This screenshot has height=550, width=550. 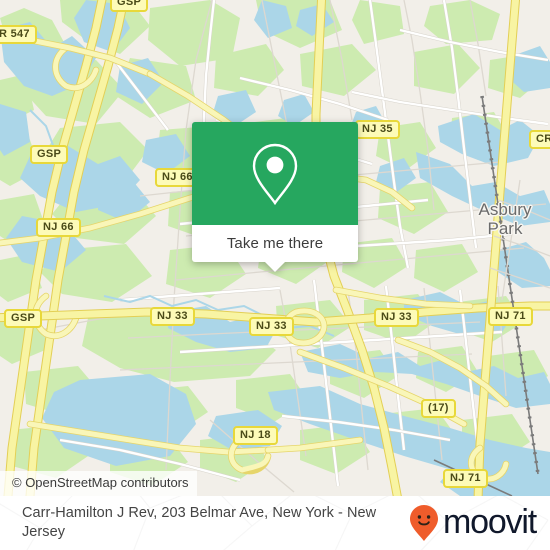 I want to click on moovit-logo: moovit, so click(x=473, y=522).